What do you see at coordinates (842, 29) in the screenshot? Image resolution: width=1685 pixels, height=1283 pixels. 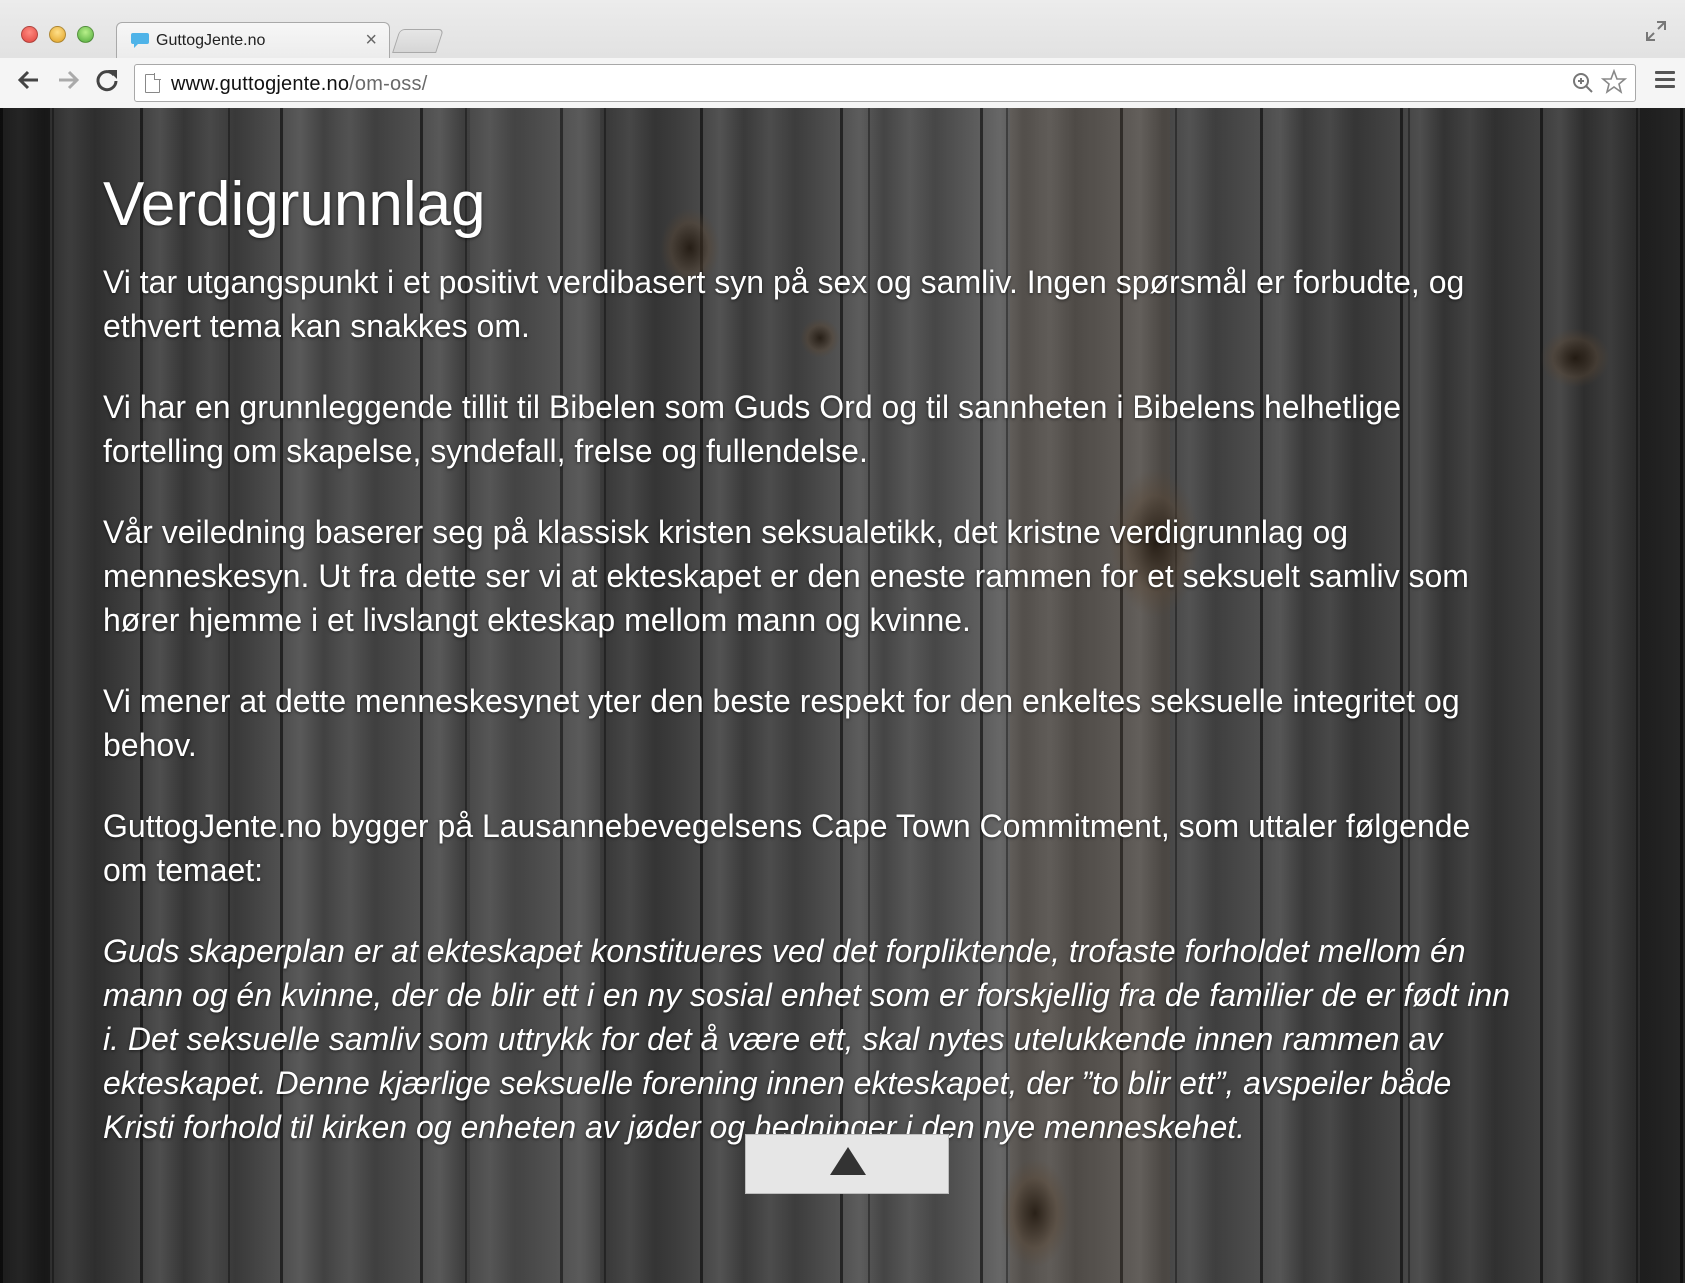 I see `tab-strip: GuttogJente.no ×` at bounding box center [842, 29].